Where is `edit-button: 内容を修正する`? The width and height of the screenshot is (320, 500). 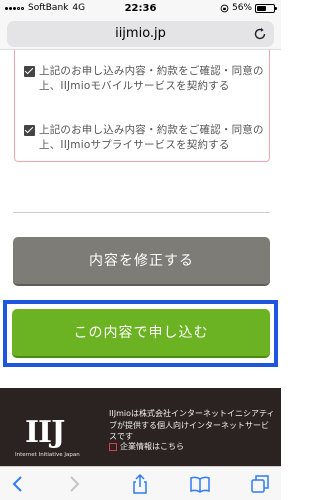 edit-button: 内容を修正する is located at coordinates (141, 261).